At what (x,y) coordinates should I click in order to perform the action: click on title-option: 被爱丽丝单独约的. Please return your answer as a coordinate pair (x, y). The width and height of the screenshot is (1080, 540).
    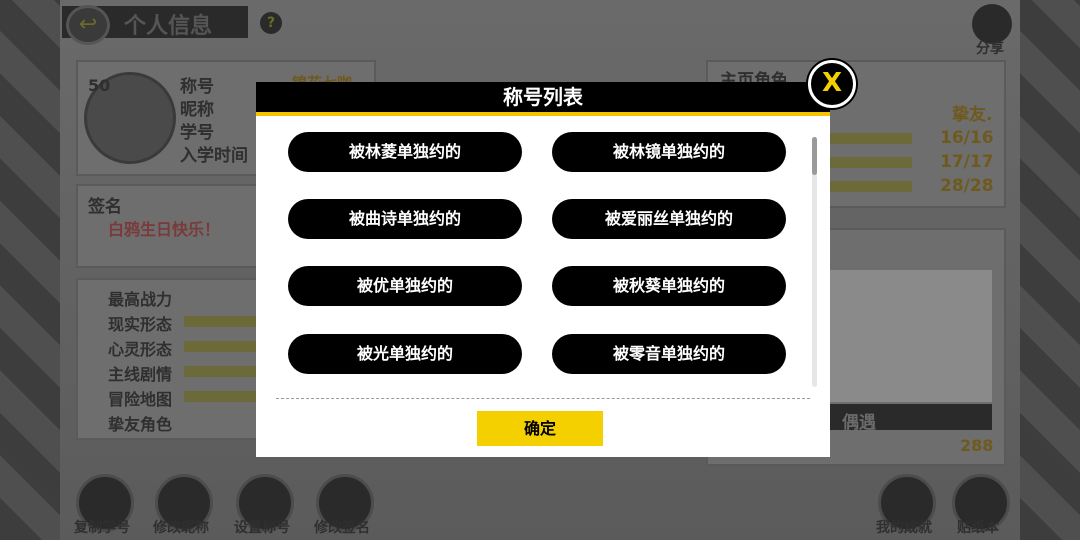
    Looking at the image, I should click on (669, 219).